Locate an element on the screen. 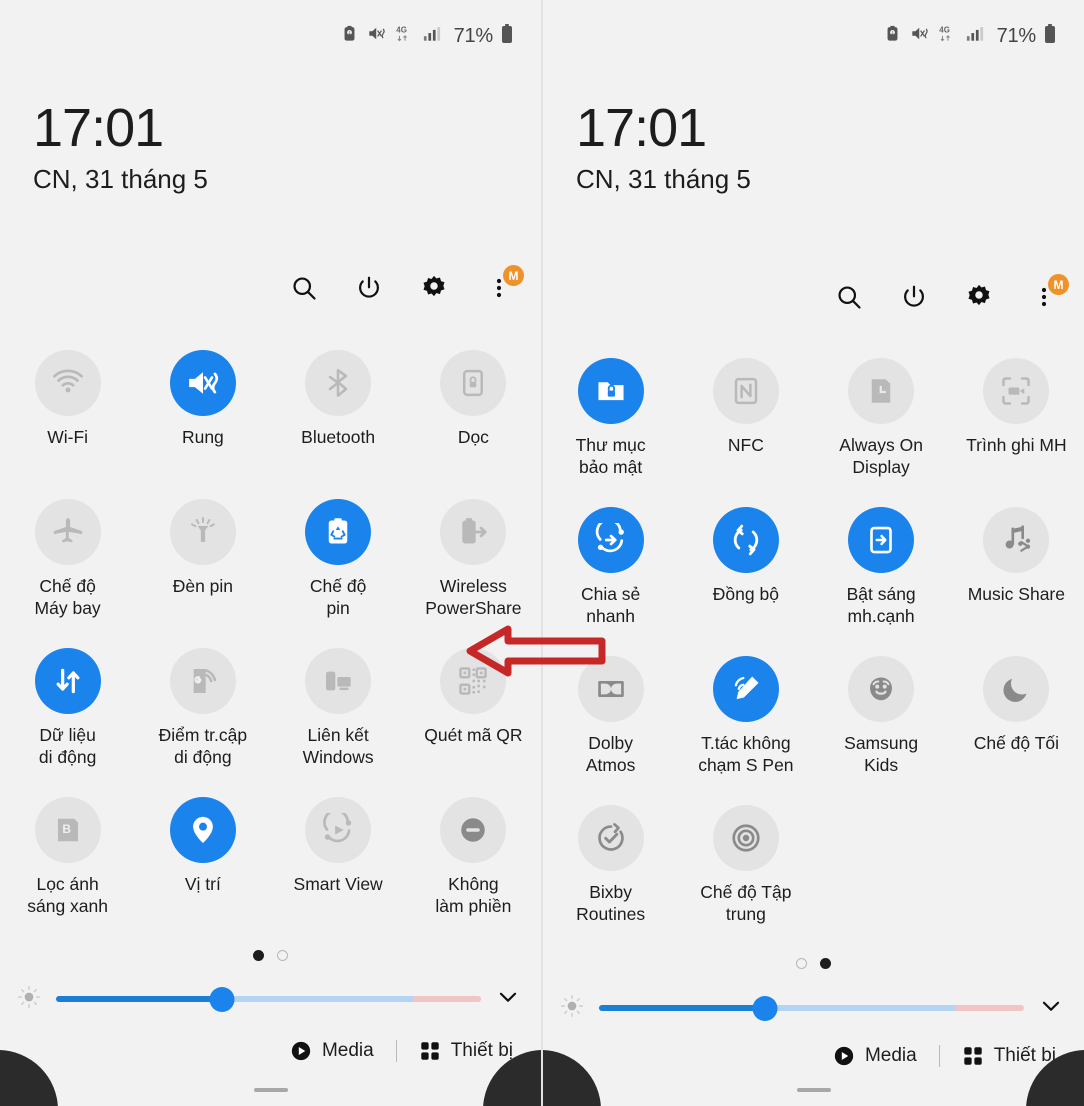  tile-label: Dọc is located at coordinates (473, 437).